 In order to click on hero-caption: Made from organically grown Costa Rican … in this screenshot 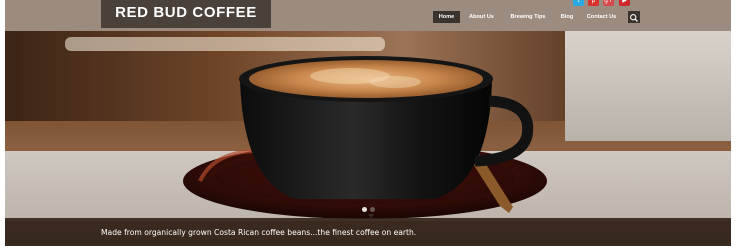, I will do `click(259, 232)`.